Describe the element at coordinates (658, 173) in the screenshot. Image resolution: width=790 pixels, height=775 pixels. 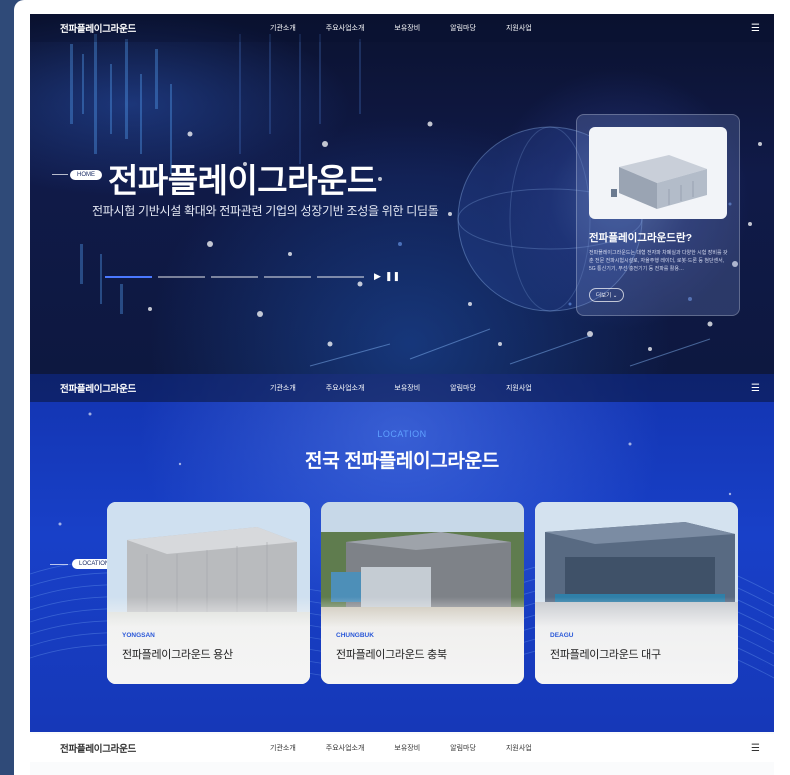
I see `facility-3d-image` at that location.